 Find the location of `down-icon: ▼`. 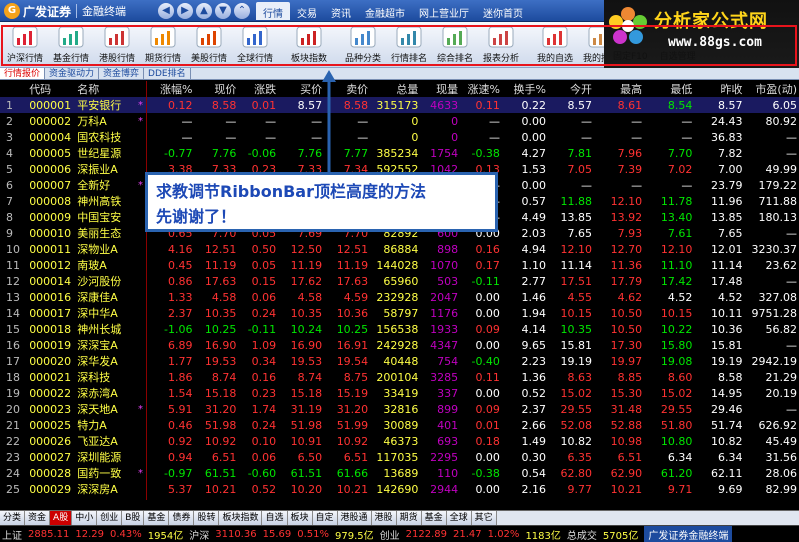

down-icon: ▼ is located at coordinates (223, 11).